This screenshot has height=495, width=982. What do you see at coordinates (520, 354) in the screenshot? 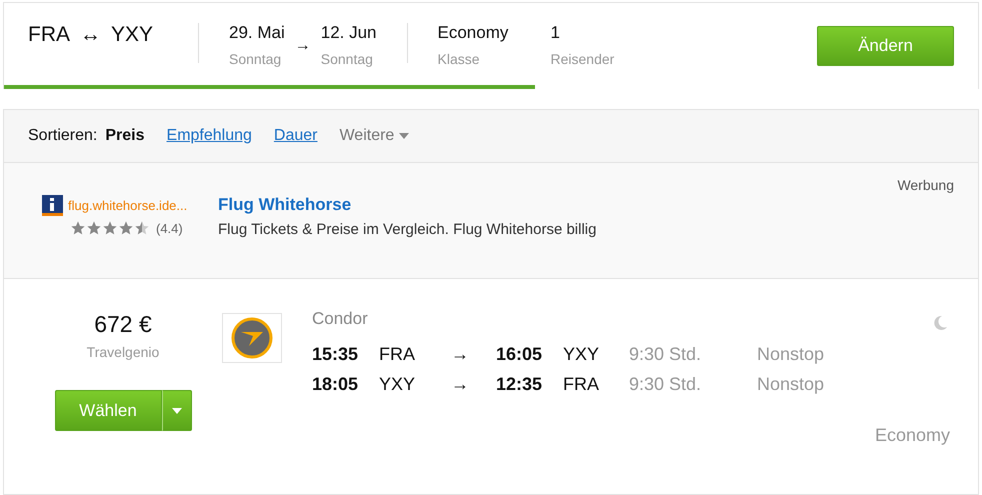
I see `arrival-time: 16:05` at bounding box center [520, 354].